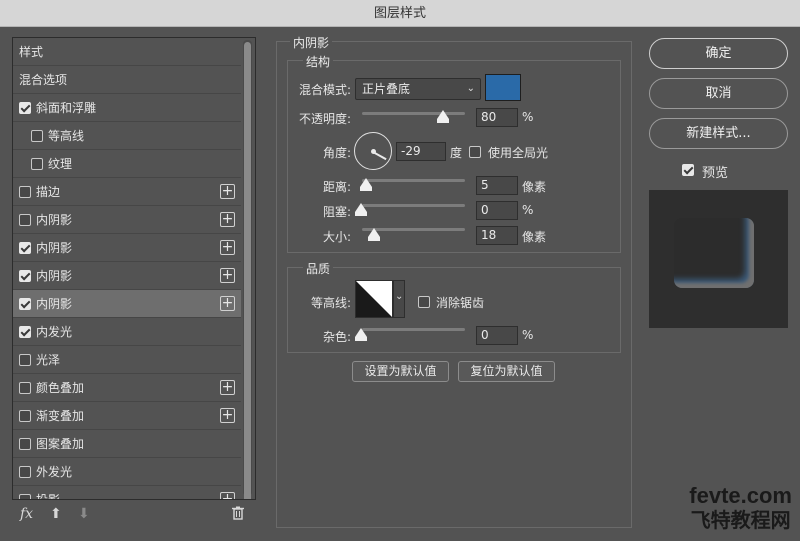  Describe the element at coordinates (534, 187) in the screenshot. I see `distance-unit: 像素` at that location.